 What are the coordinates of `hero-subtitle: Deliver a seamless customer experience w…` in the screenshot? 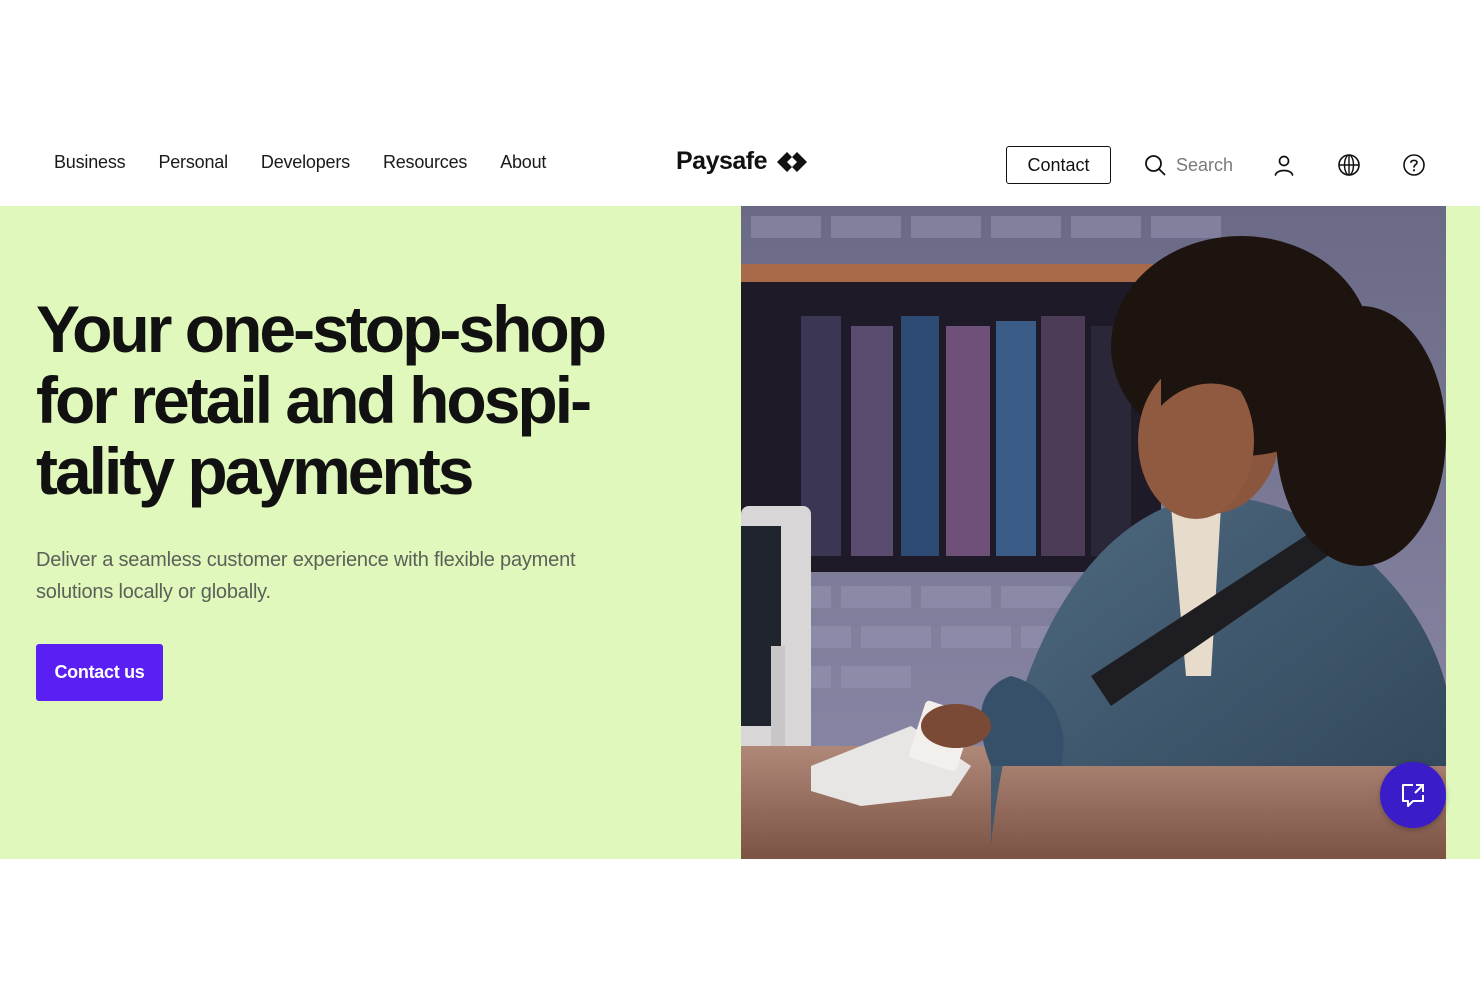 It's located at (336, 576).